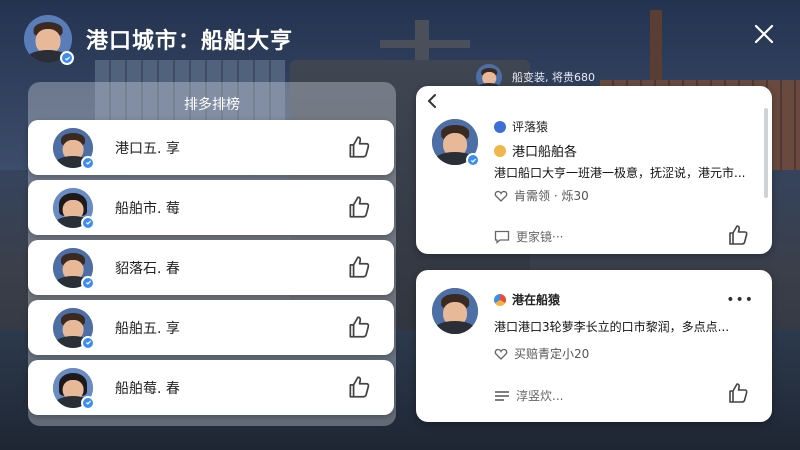  What do you see at coordinates (147, 268) in the screenshot?
I see `leaderboard-name: 貂落石. 春` at bounding box center [147, 268].